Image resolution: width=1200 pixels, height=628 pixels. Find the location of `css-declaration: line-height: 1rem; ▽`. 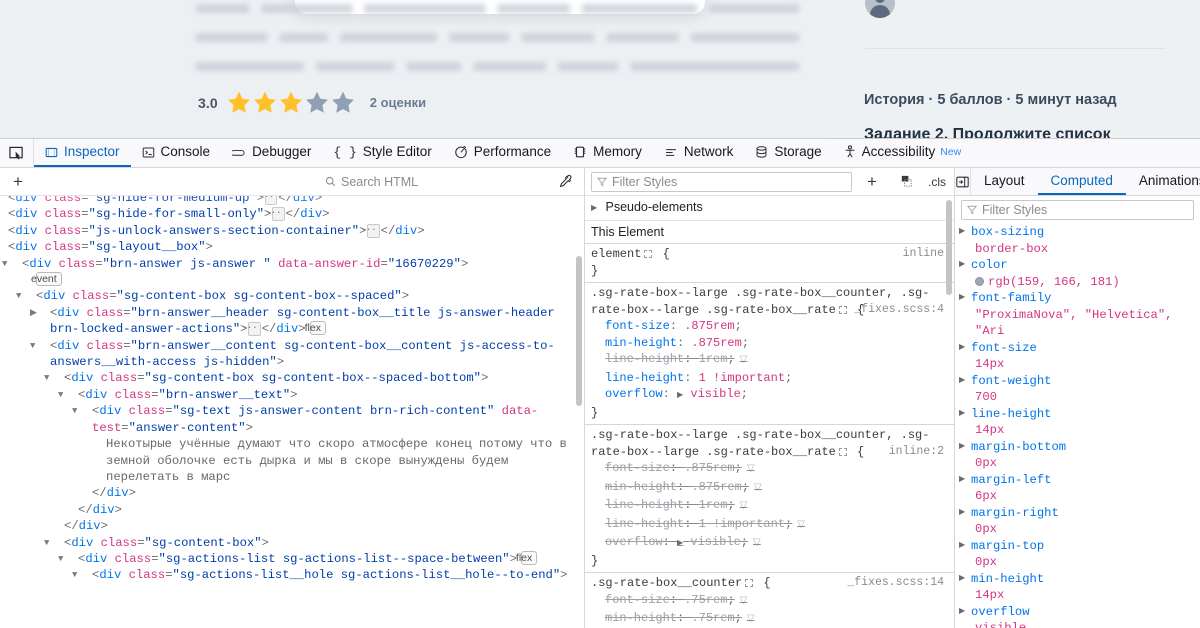

css-declaration: line-height: 1rem; ▽ is located at coordinates (769, 506).